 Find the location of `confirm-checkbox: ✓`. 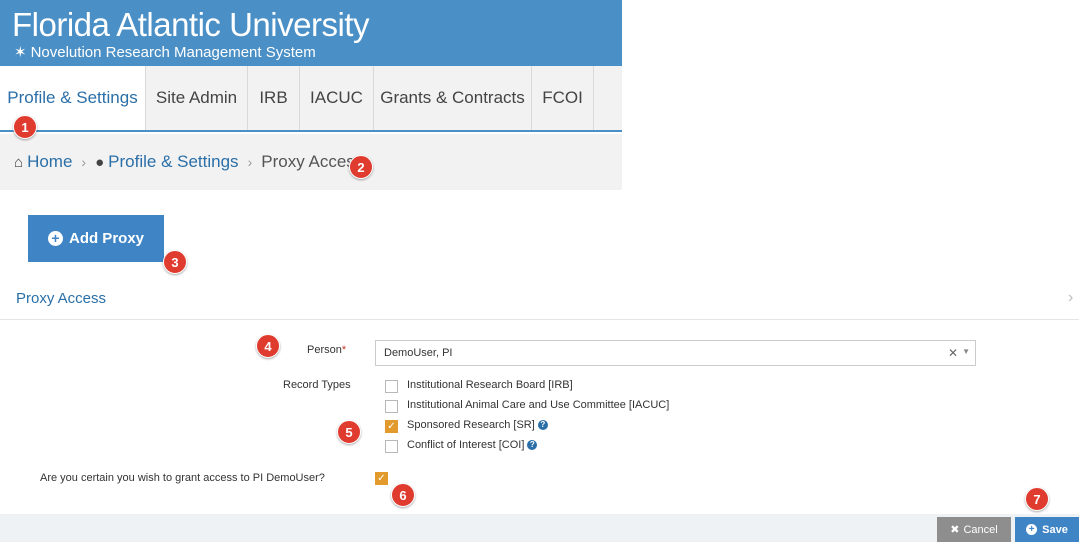

confirm-checkbox: ✓ is located at coordinates (381, 478).